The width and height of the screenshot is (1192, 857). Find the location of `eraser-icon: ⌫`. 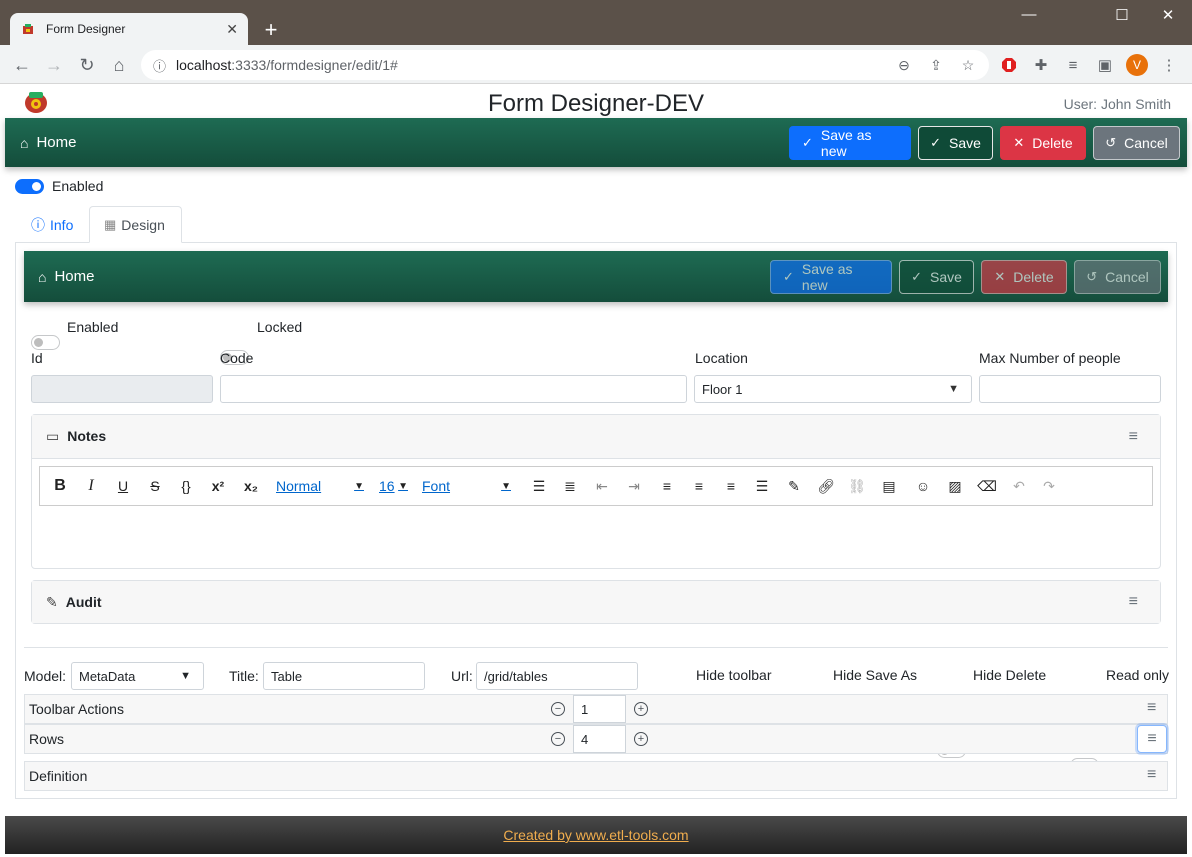

eraser-icon: ⌫ is located at coordinates (987, 486).